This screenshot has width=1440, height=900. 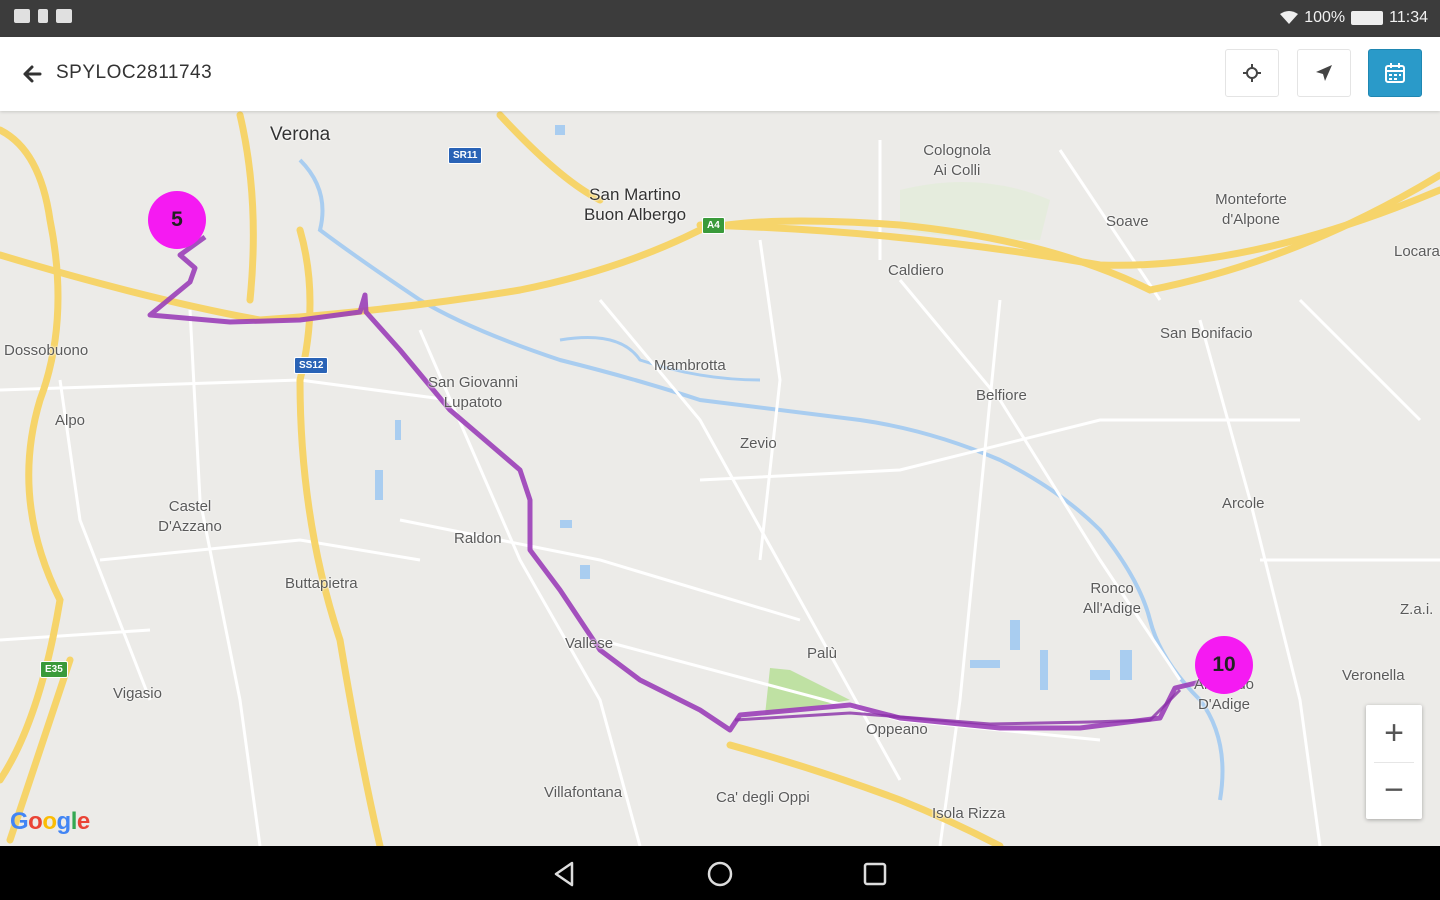 What do you see at coordinates (897, 729) in the screenshot?
I see `place-oppeano: Oppeano` at bounding box center [897, 729].